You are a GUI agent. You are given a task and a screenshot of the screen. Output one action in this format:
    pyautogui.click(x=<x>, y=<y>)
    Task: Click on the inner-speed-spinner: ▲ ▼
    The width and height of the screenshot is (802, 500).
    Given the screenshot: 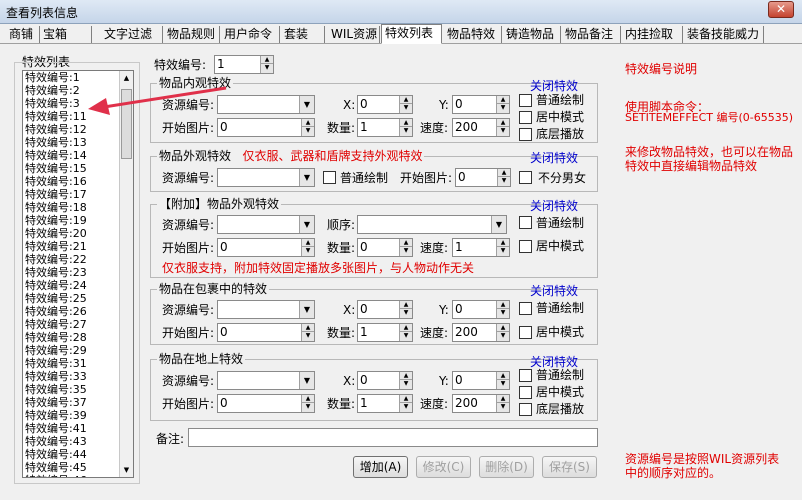 What is the action you would take?
    pyautogui.click(x=502, y=127)
    